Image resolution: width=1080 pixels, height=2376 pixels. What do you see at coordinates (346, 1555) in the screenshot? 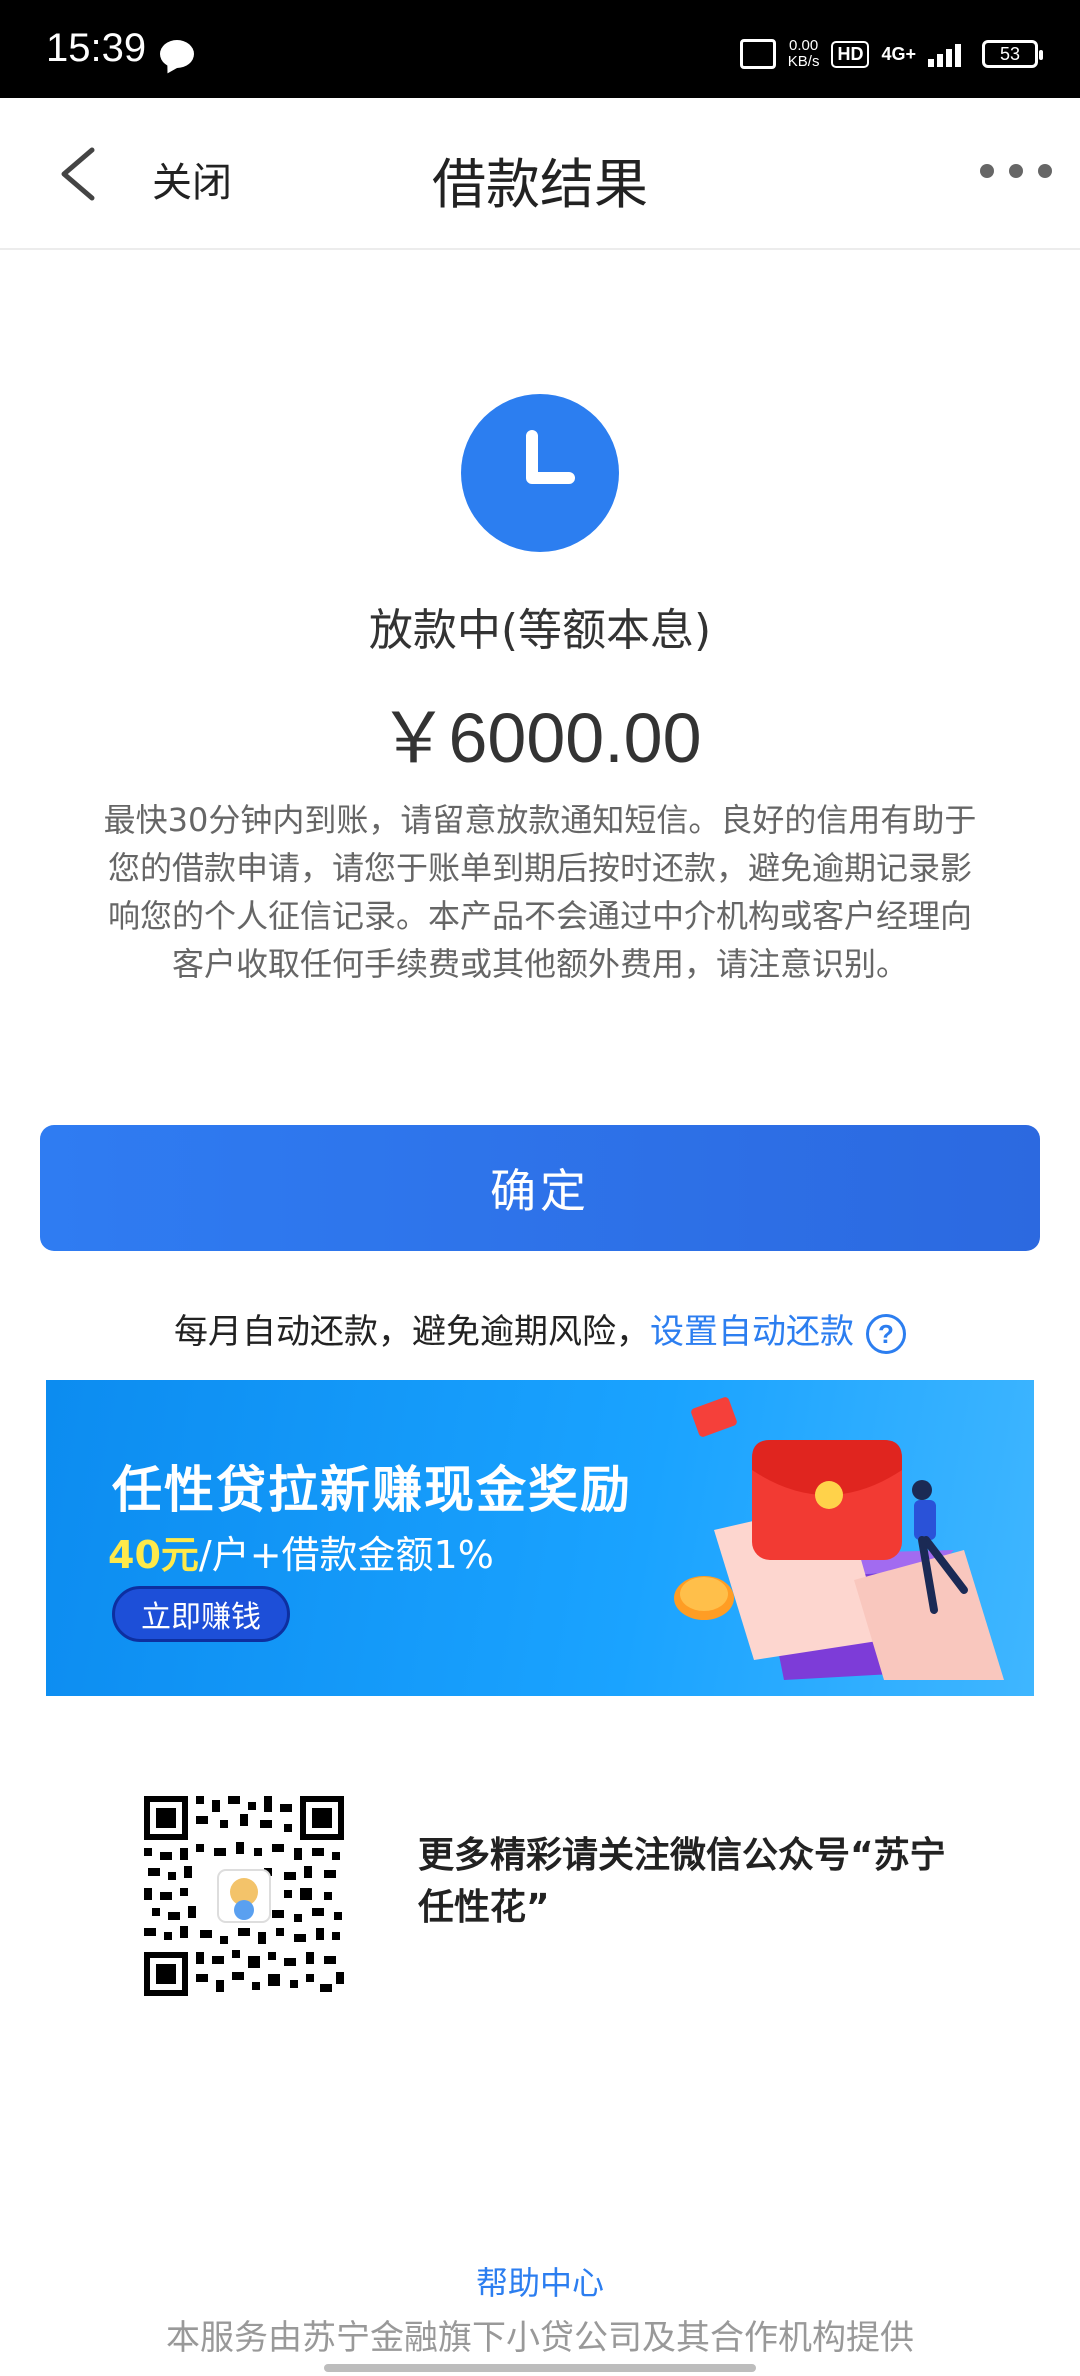
I see `banner-reward-rest: /户+借款金额1%` at bounding box center [346, 1555].